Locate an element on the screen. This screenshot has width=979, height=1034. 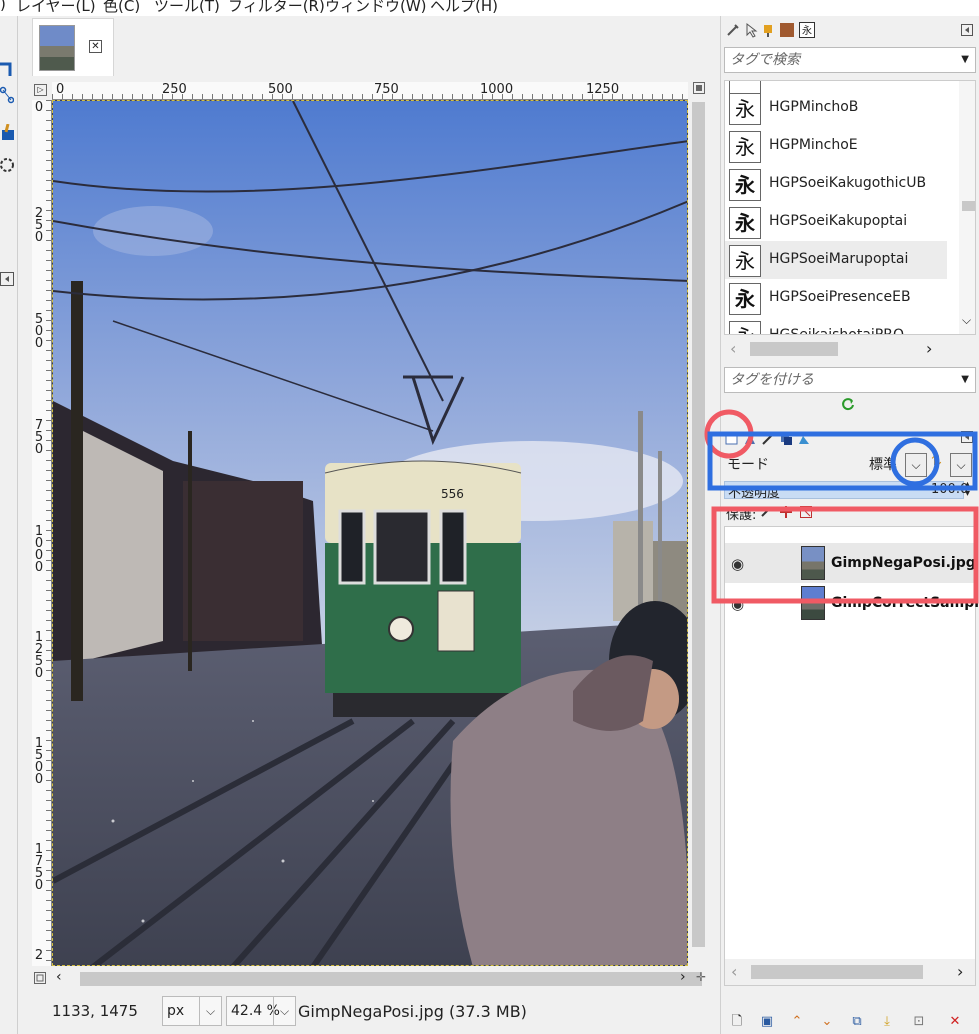
merge-layer-icon: ⤓ is located at coordinates (887, 1022).